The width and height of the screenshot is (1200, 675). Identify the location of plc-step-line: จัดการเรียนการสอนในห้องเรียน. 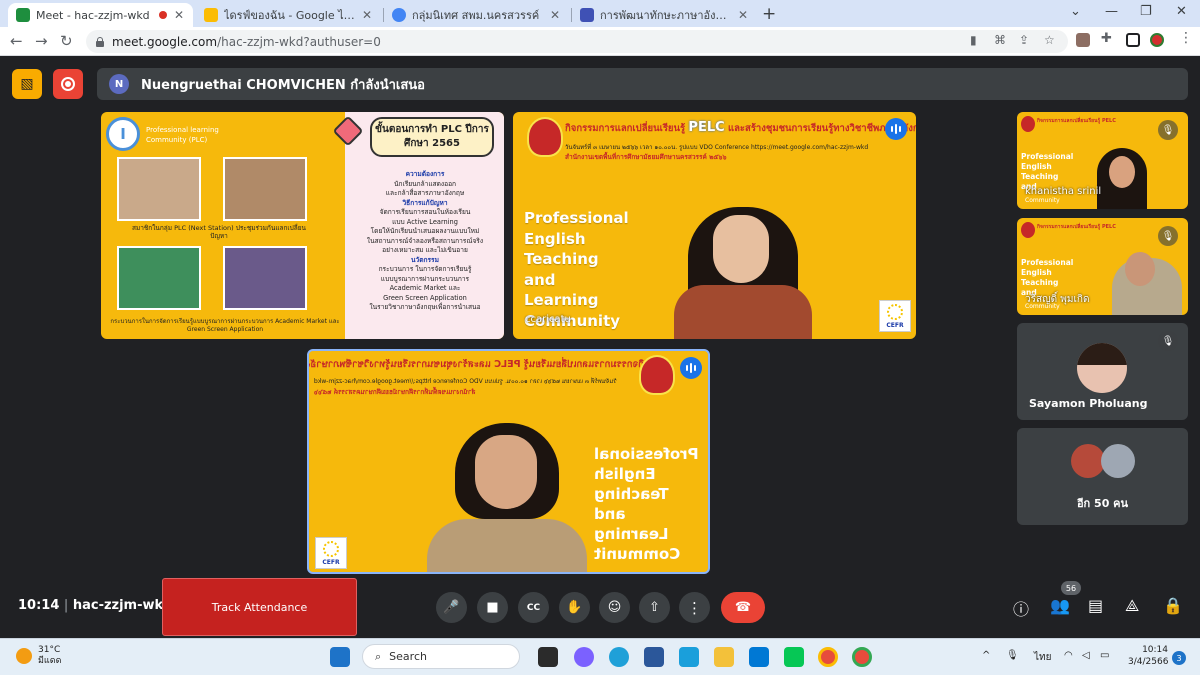
(425, 212).